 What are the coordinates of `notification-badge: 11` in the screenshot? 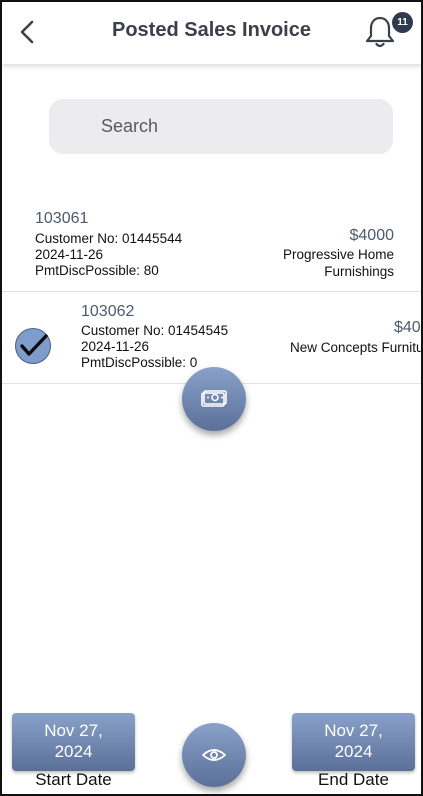 It's located at (402, 22).